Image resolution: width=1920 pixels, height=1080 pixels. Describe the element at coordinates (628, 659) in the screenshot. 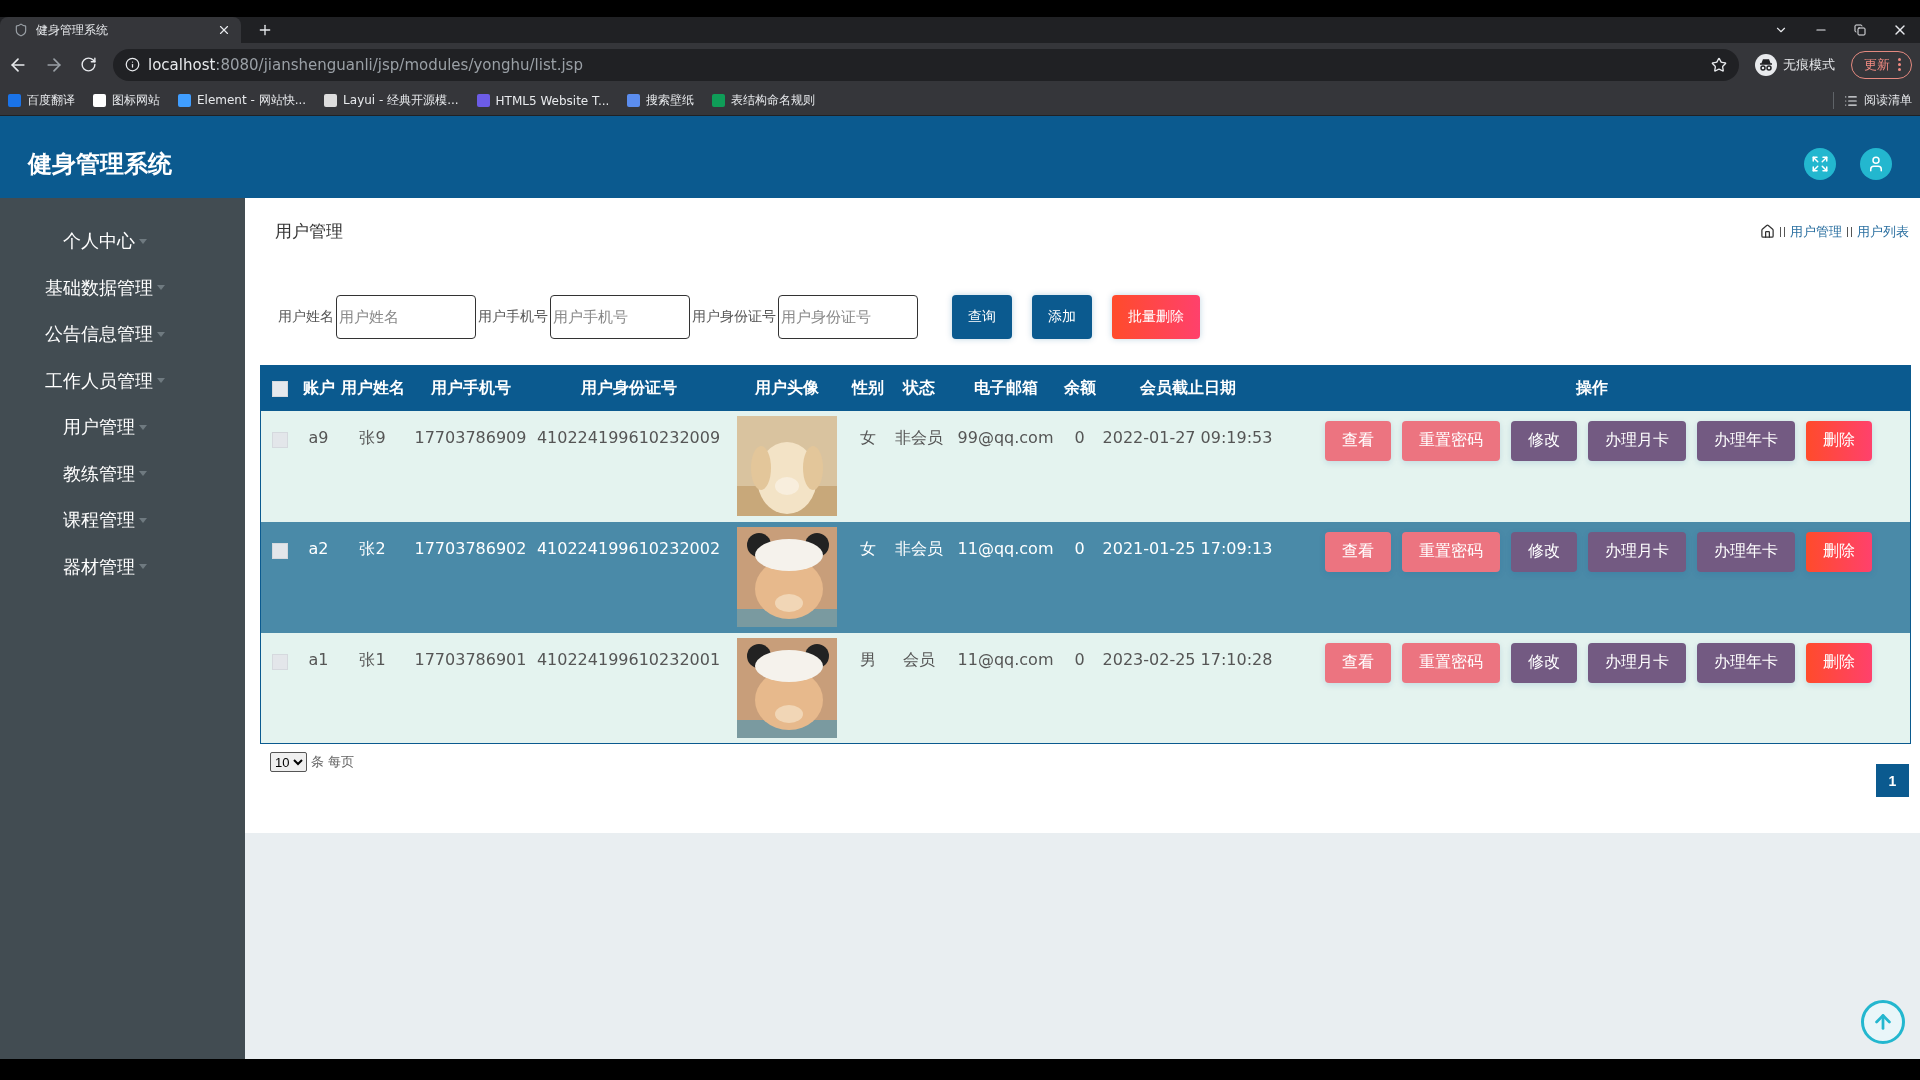

I see `table-cell: 410224199610232001` at that location.